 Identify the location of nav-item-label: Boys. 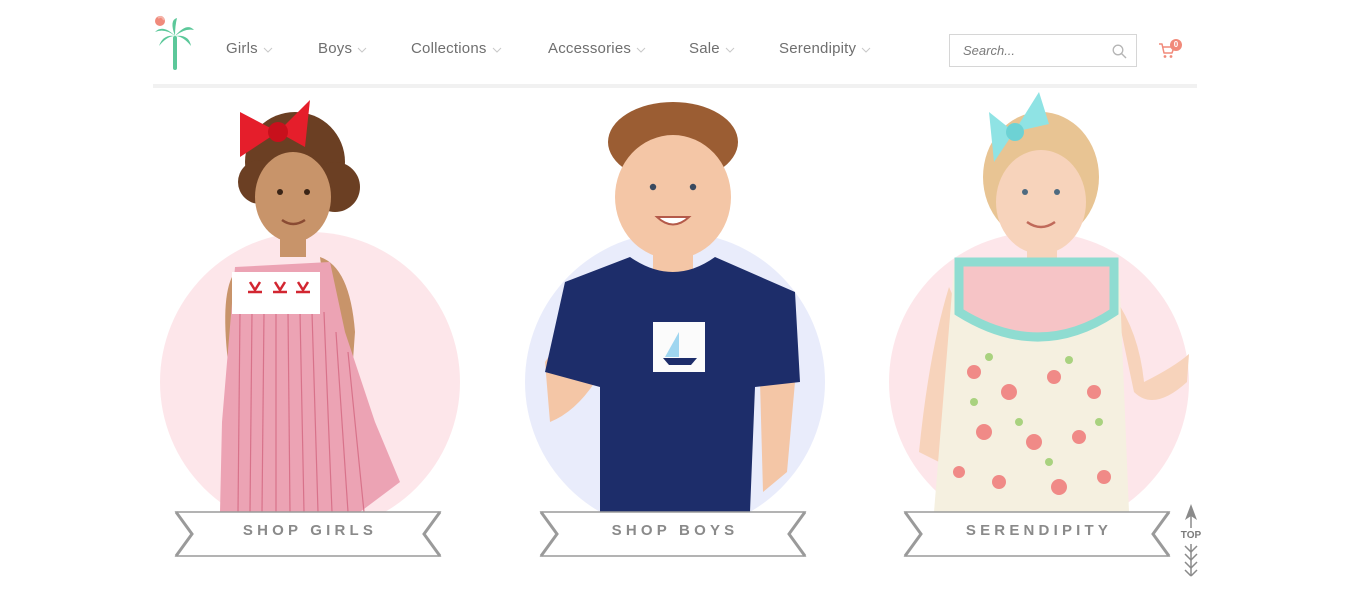
(335, 48).